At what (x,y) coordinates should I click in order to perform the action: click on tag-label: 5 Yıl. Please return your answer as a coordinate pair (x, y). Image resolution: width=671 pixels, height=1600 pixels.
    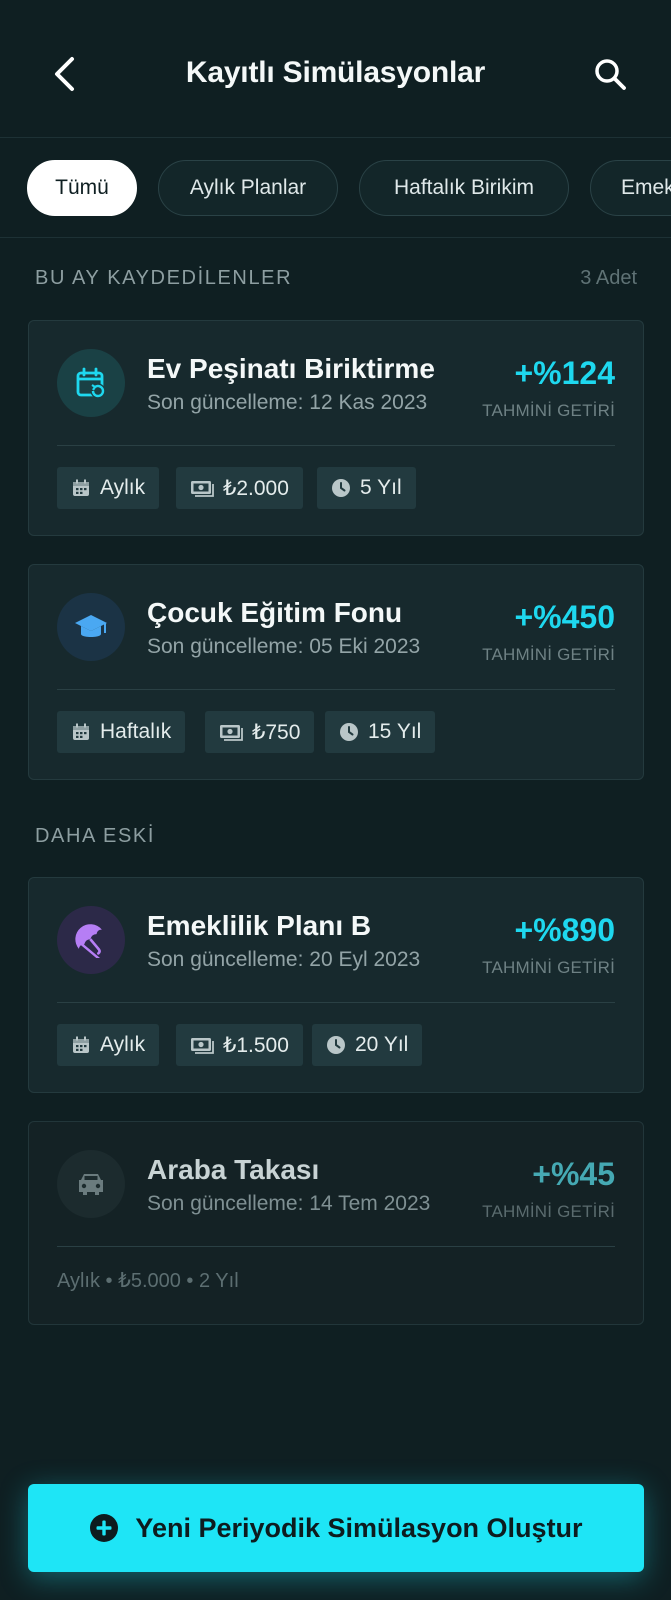
    Looking at the image, I should click on (381, 487).